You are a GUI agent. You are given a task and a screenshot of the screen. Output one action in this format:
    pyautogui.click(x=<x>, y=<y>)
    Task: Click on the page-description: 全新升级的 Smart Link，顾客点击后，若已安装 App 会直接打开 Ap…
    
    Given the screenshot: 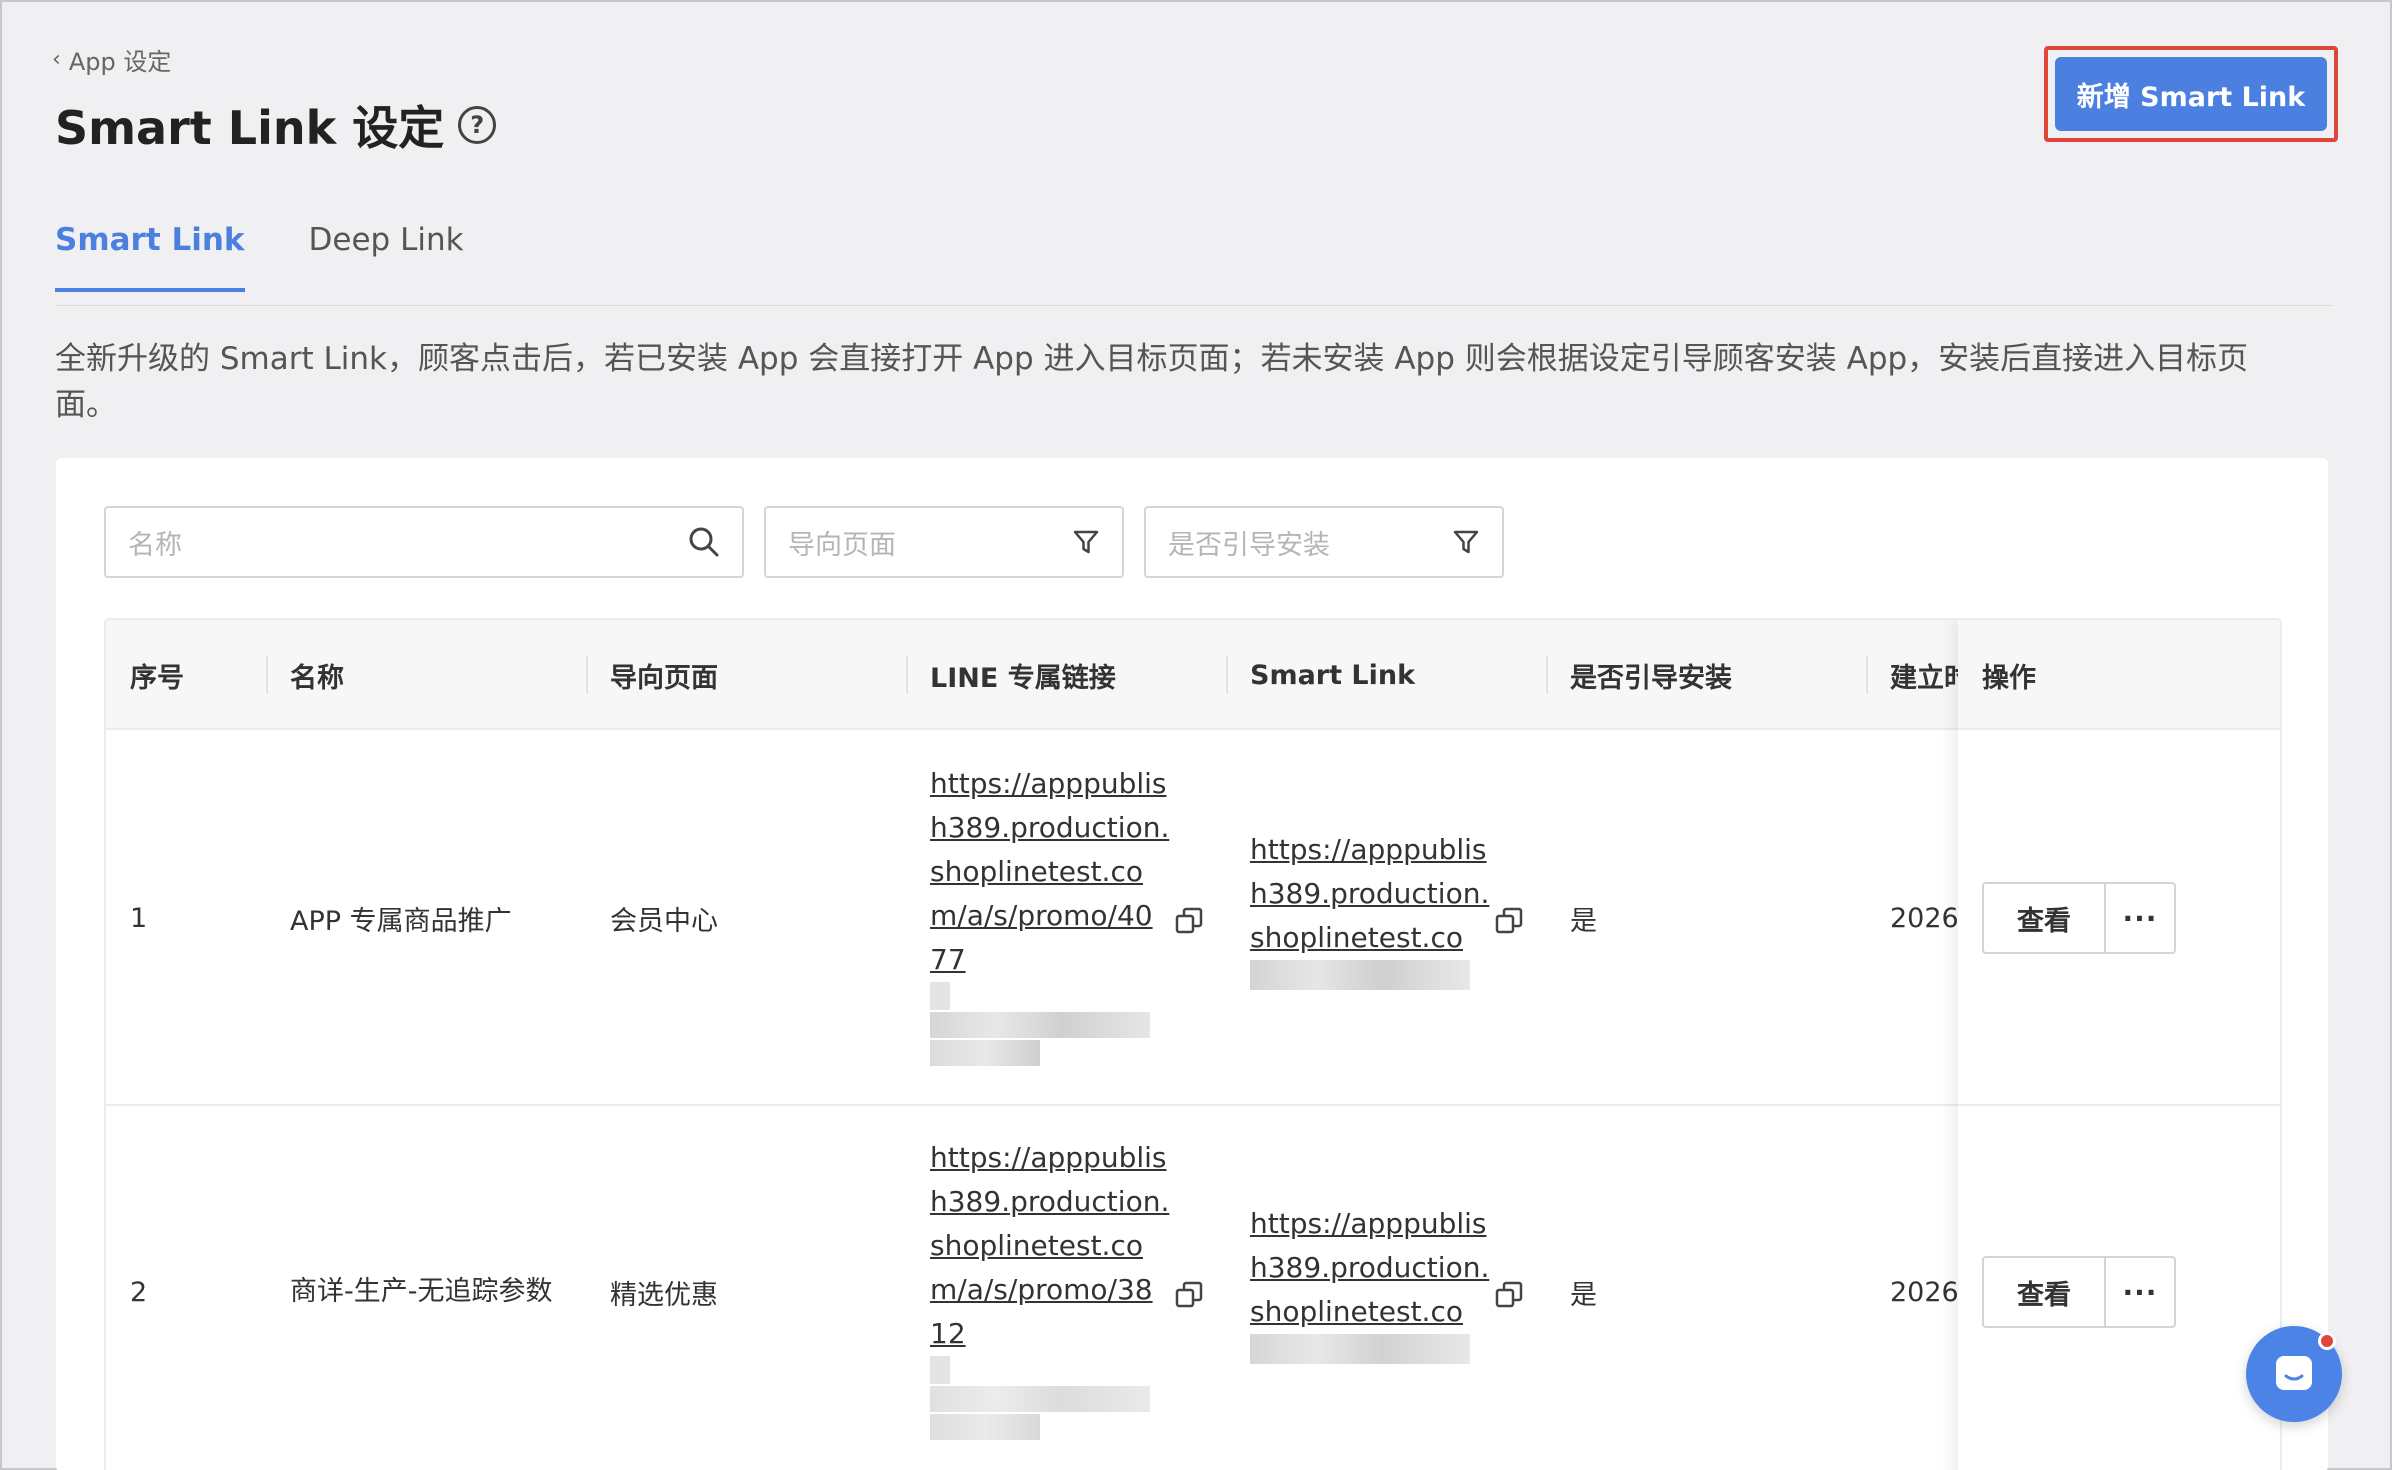 What is the action you would take?
    pyautogui.click(x=1152, y=382)
    